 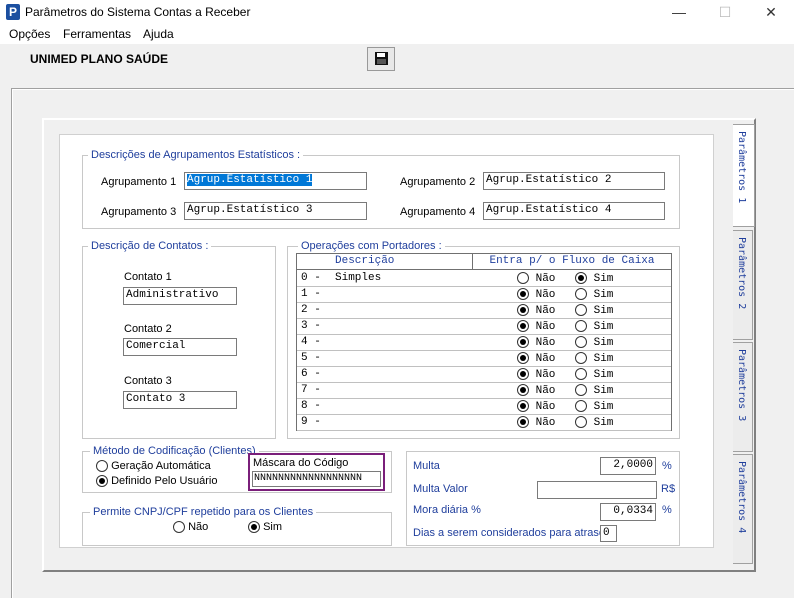 What do you see at coordinates (741, 273) in the screenshot?
I see `tab-label: Parâmetros 2` at bounding box center [741, 273].